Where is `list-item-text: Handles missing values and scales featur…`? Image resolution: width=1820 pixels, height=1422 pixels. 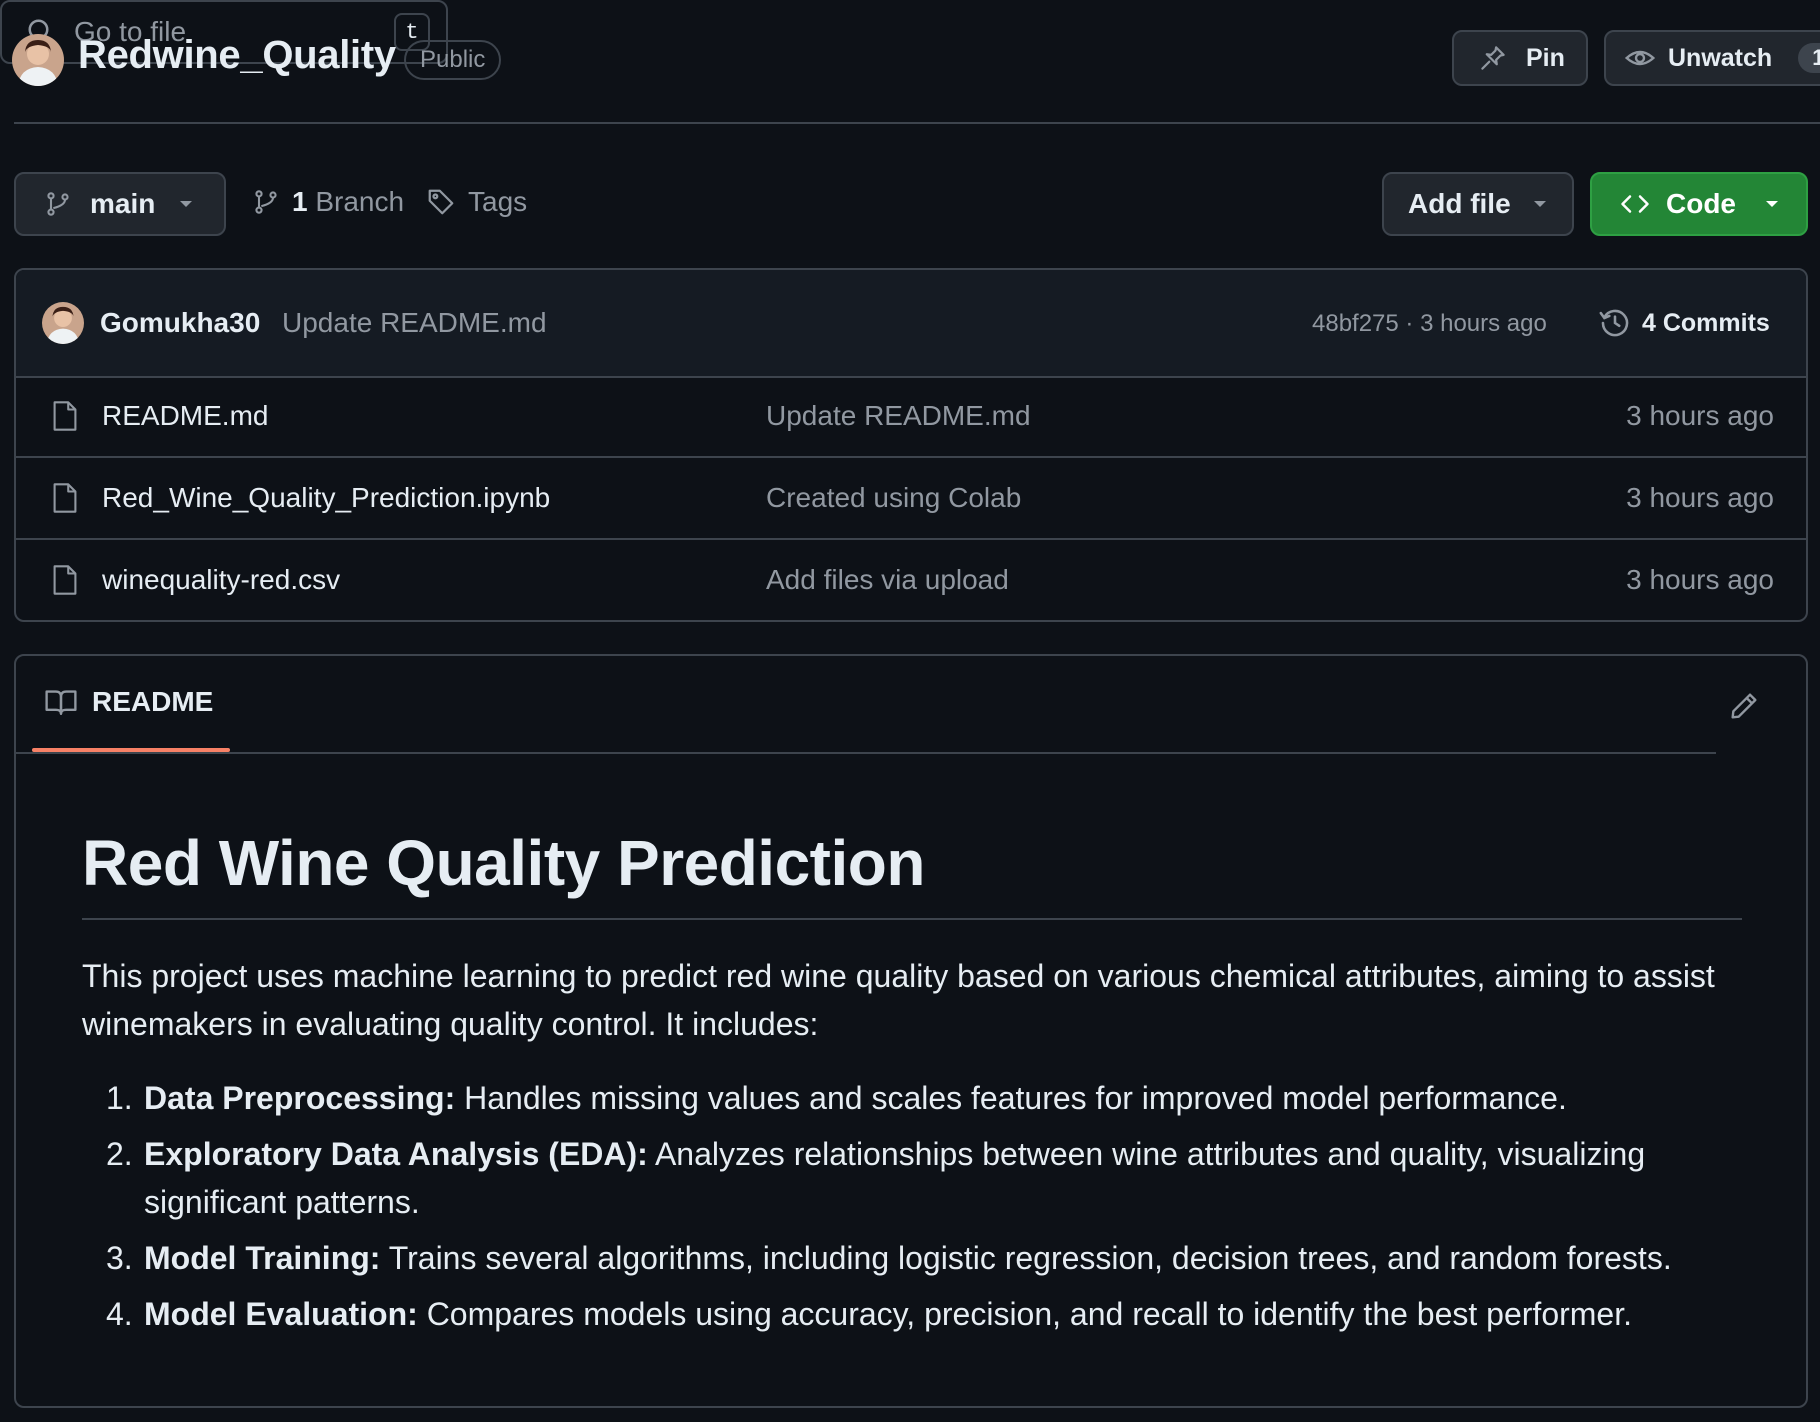
list-item-text: Handles missing values and scales featur… is located at coordinates (1011, 1098).